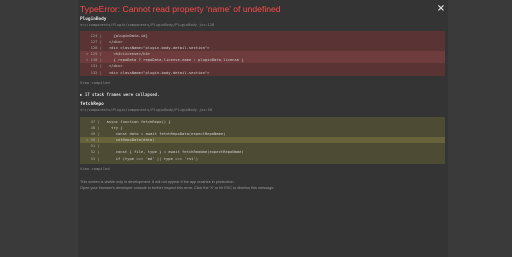  I want to click on close-icon: ×, so click(441, 9).